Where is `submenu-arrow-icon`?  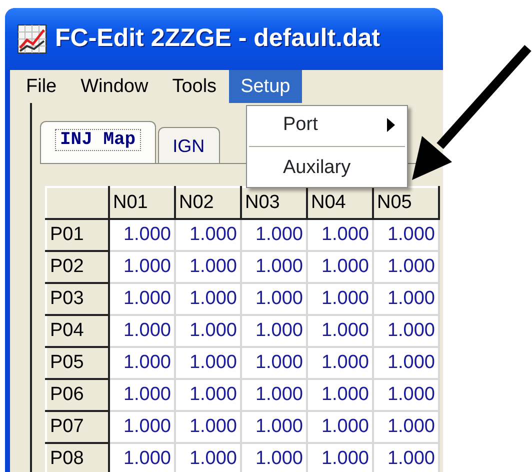
submenu-arrow-icon is located at coordinates (391, 125).